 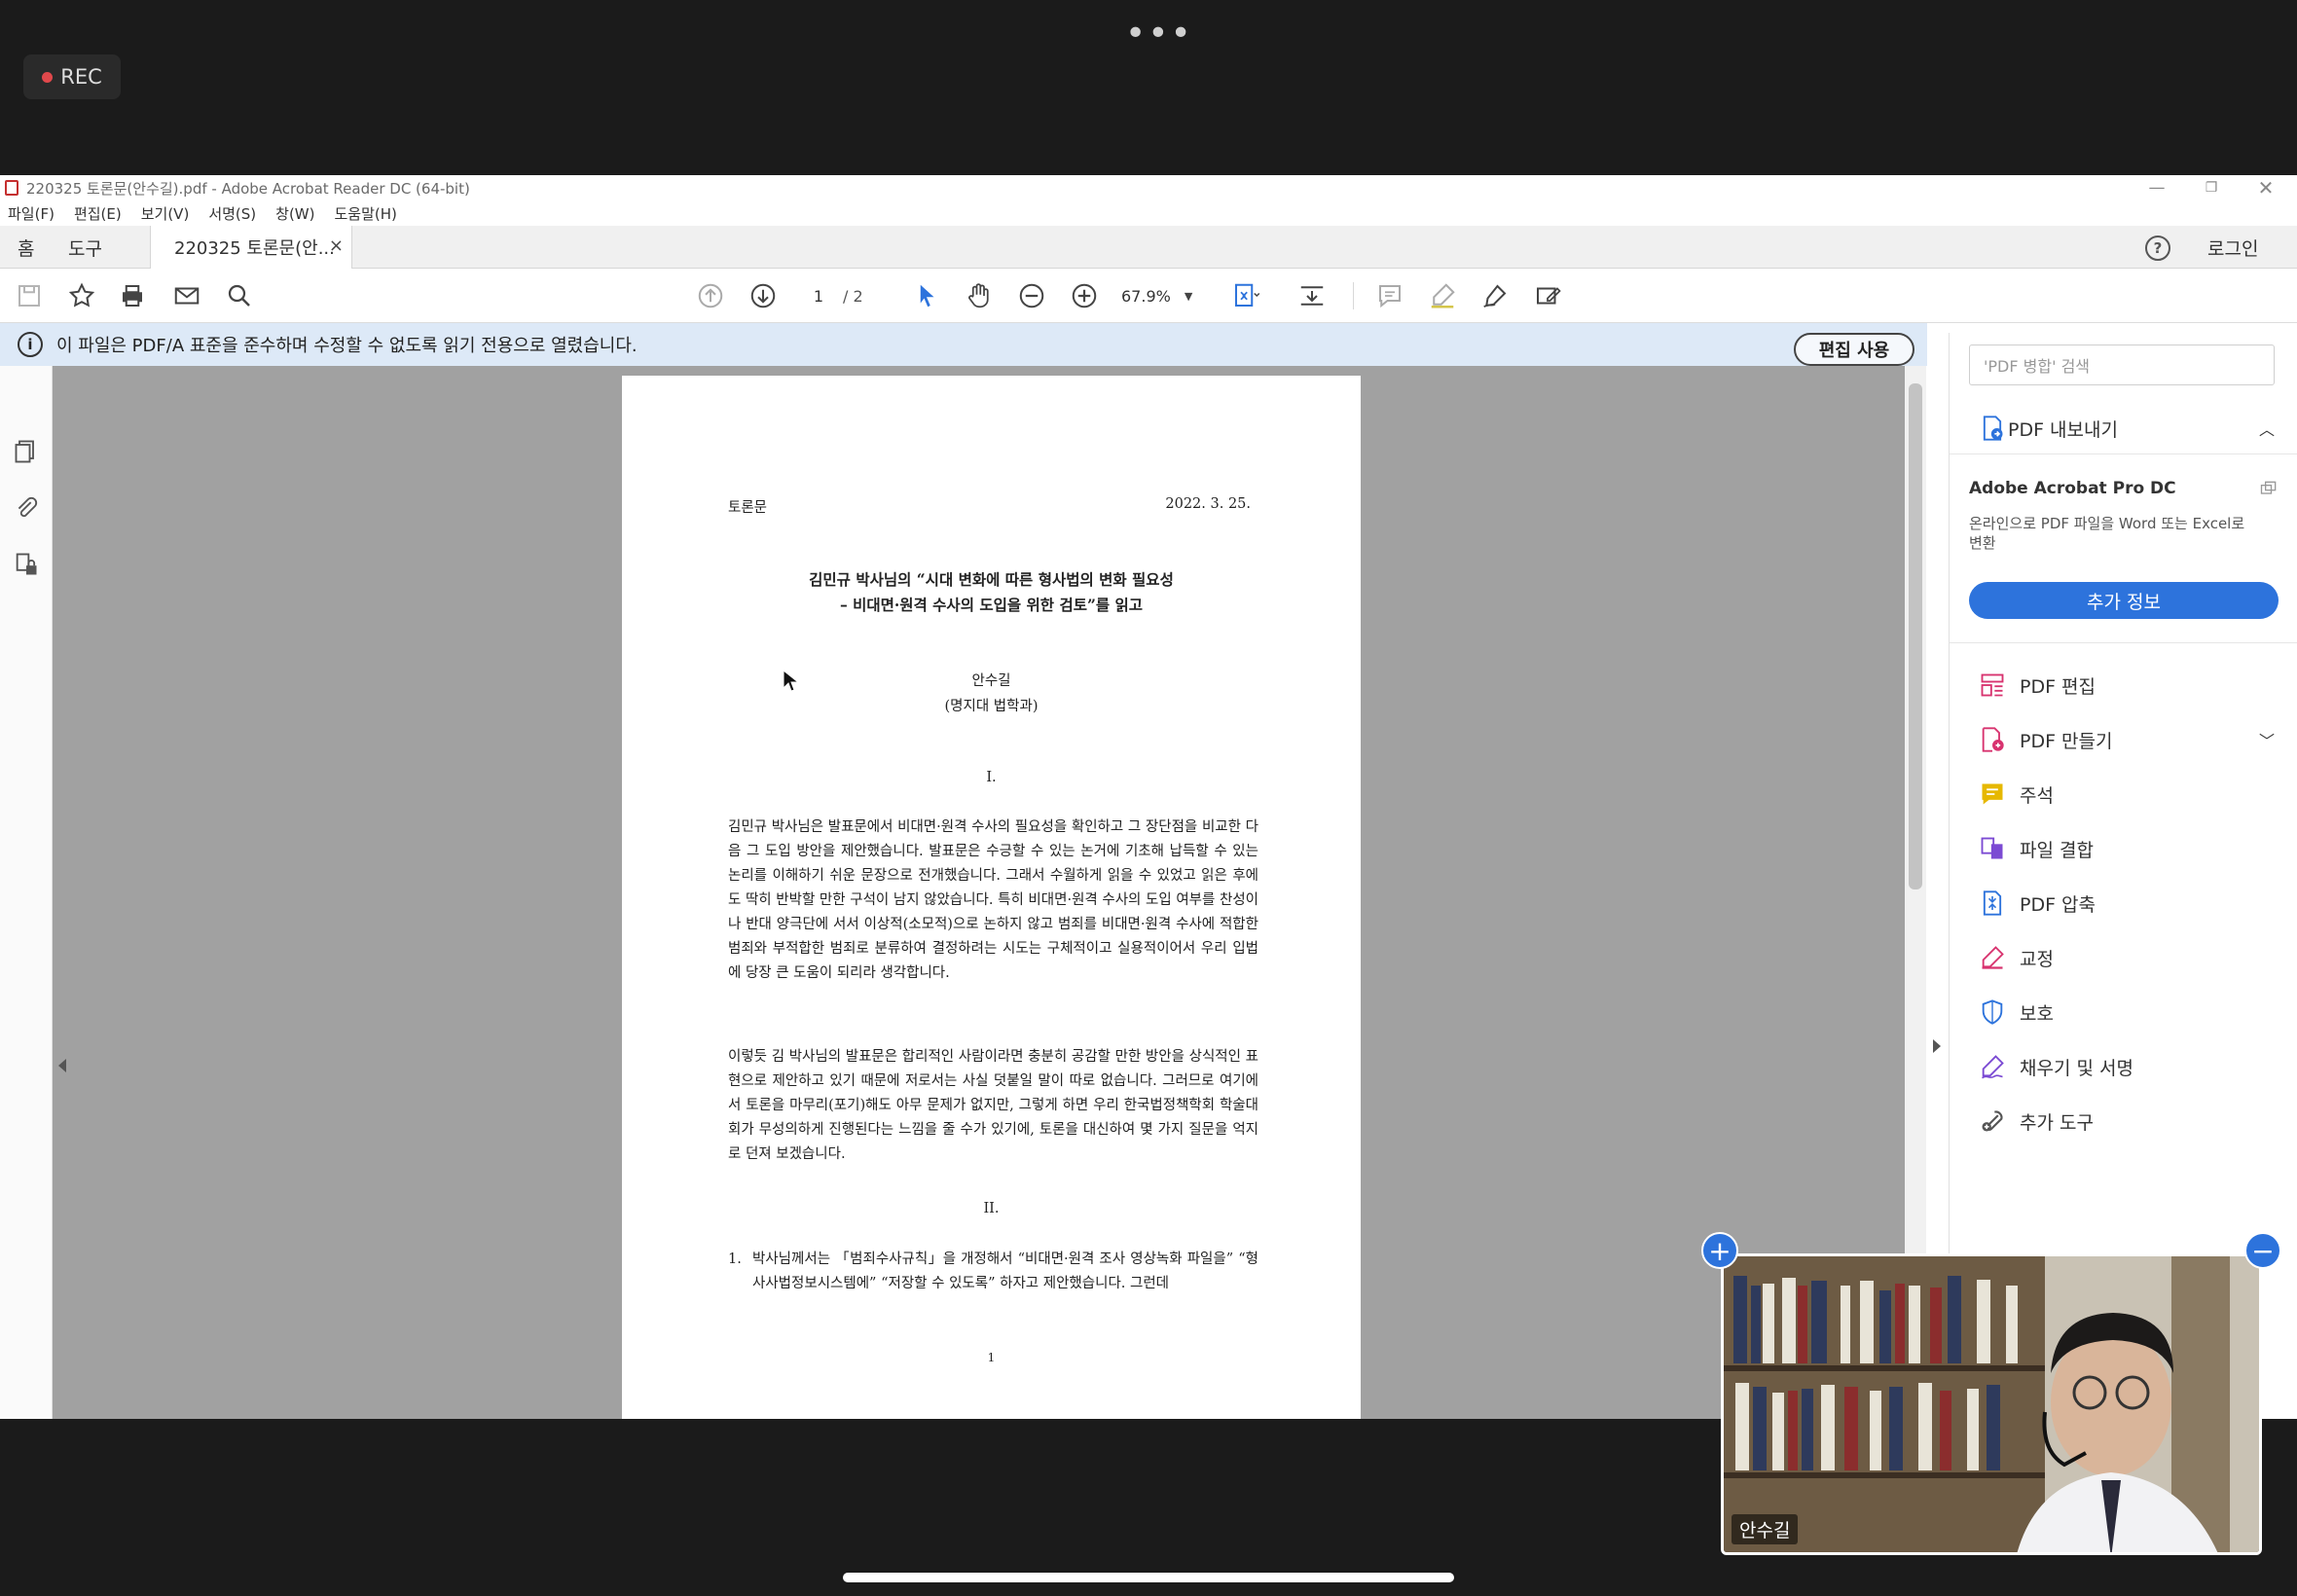 What do you see at coordinates (1719, 1250) in the screenshot?
I see `expand-video-icon: +` at bounding box center [1719, 1250].